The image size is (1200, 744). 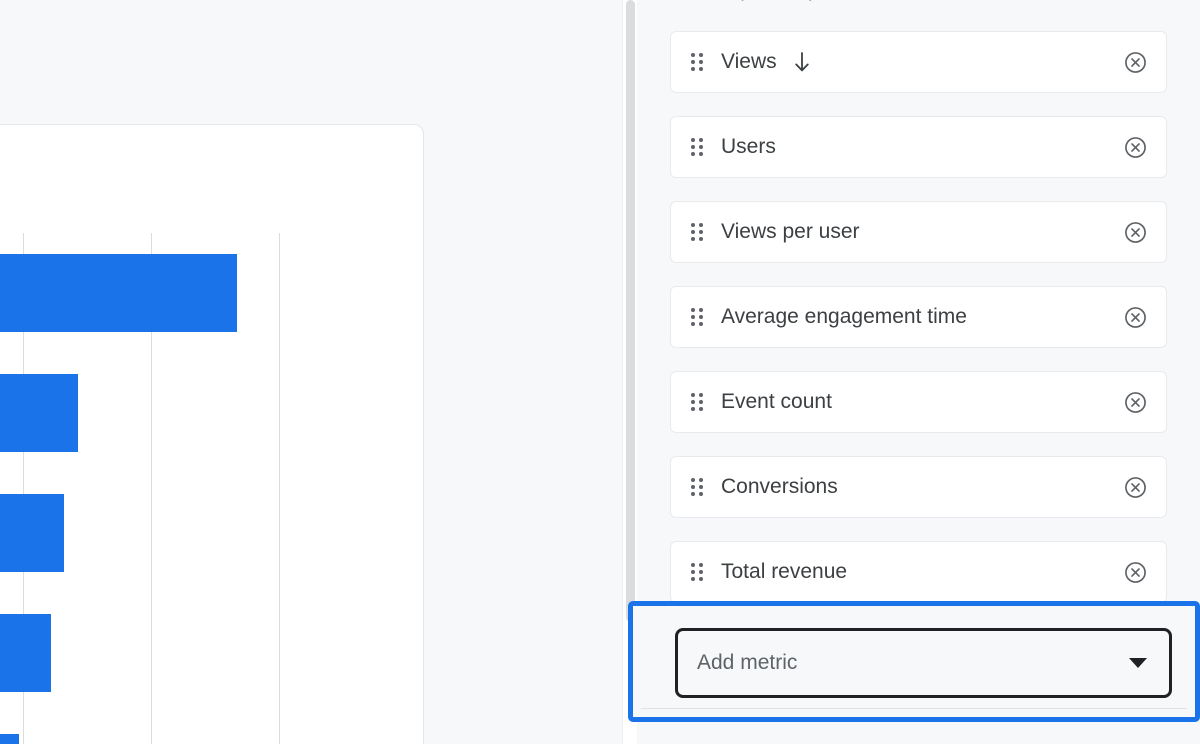 What do you see at coordinates (918, 487) in the screenshot?
I see `metric-row: Conversions` at bounding box center [918, 487].